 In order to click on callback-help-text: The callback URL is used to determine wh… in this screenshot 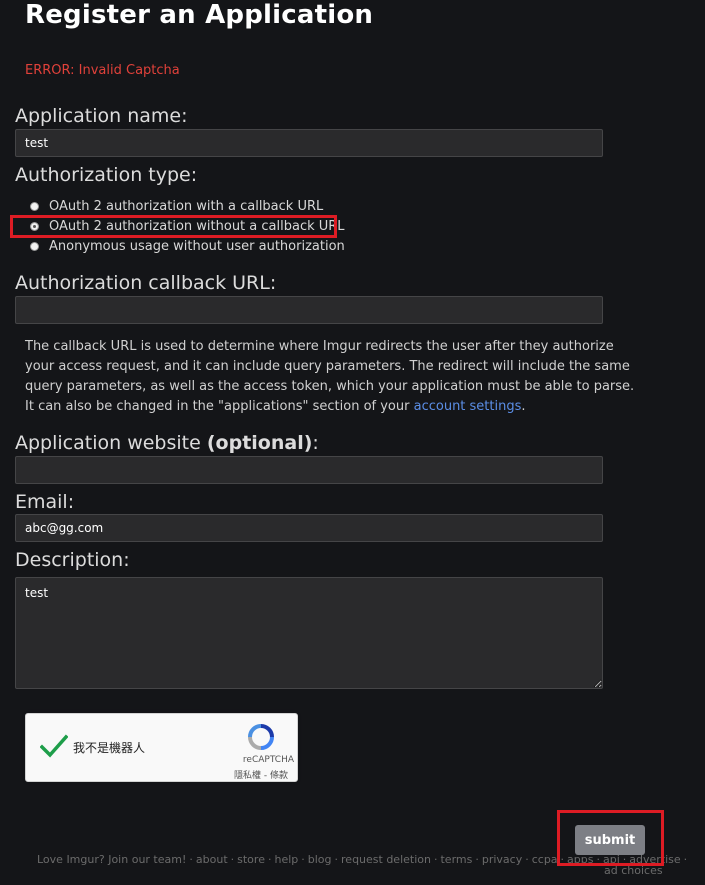, I will do `click(330, 377)`.